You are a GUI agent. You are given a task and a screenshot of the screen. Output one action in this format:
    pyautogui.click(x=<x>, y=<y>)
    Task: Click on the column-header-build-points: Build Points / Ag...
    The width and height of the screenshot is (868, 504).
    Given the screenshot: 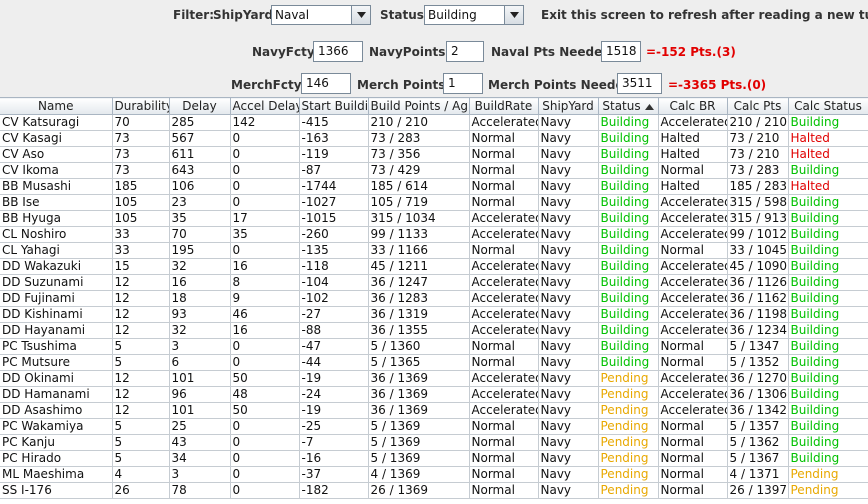 What is the action you would take?
    pyautogui.click(x=419, y=106)
    